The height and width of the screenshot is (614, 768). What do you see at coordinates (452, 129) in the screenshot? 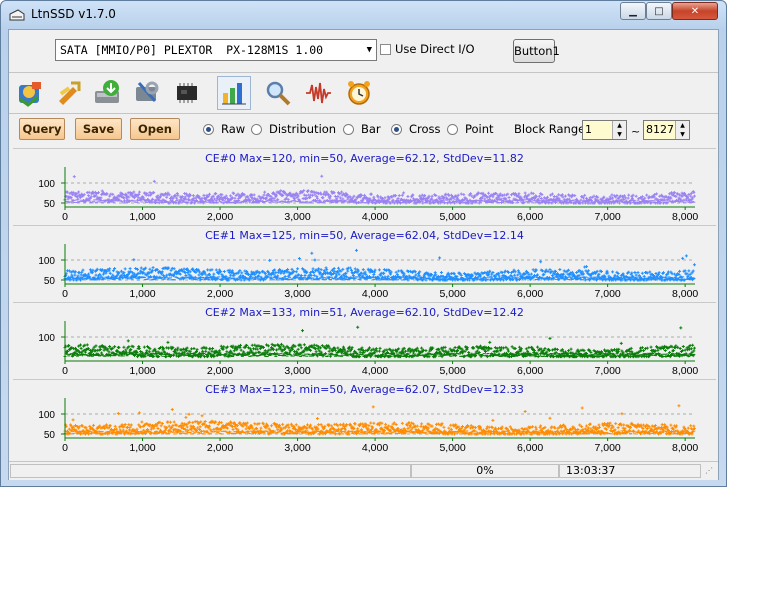
I see `point-radio` at bounding box center [452, 129].